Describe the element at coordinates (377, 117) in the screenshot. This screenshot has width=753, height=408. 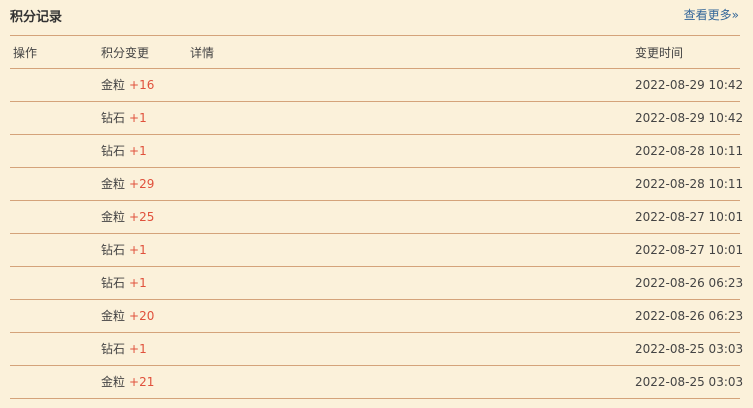
I see `table-row: 钻石 +1 2022-08-29 10:42` at that location.